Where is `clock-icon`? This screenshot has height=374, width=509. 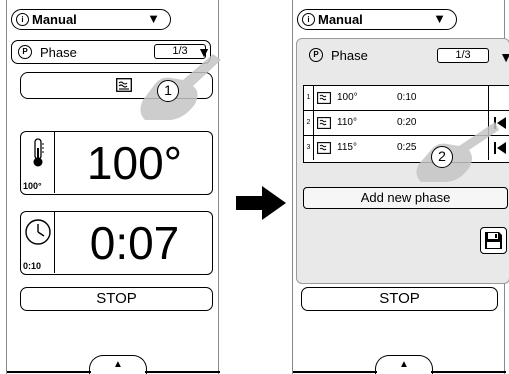 clock-icon is located at coordinates (38, 232).